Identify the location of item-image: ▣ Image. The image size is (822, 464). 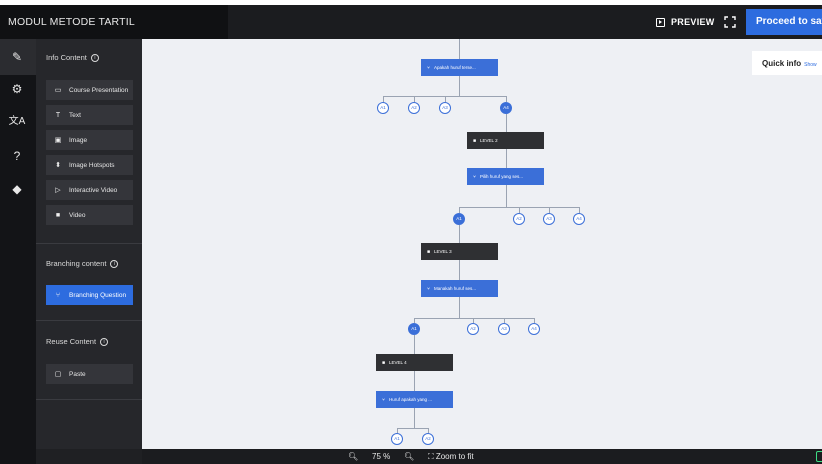
(89, 140).